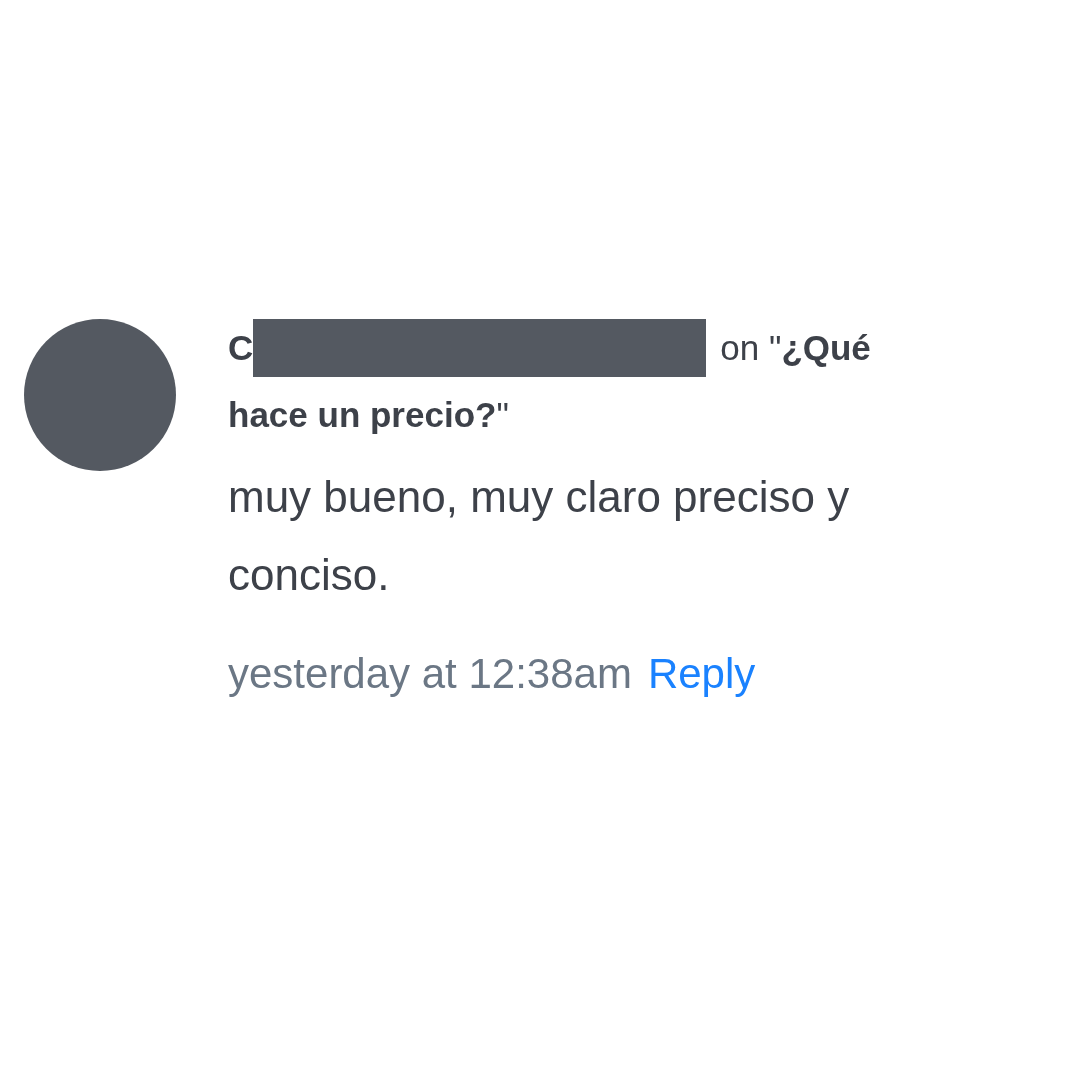 The image size is (1080, 1080). Describe the element at coordinates (430, 673) in the screenshot. I see `timestamp: yesterday at 12:38am` at that location.